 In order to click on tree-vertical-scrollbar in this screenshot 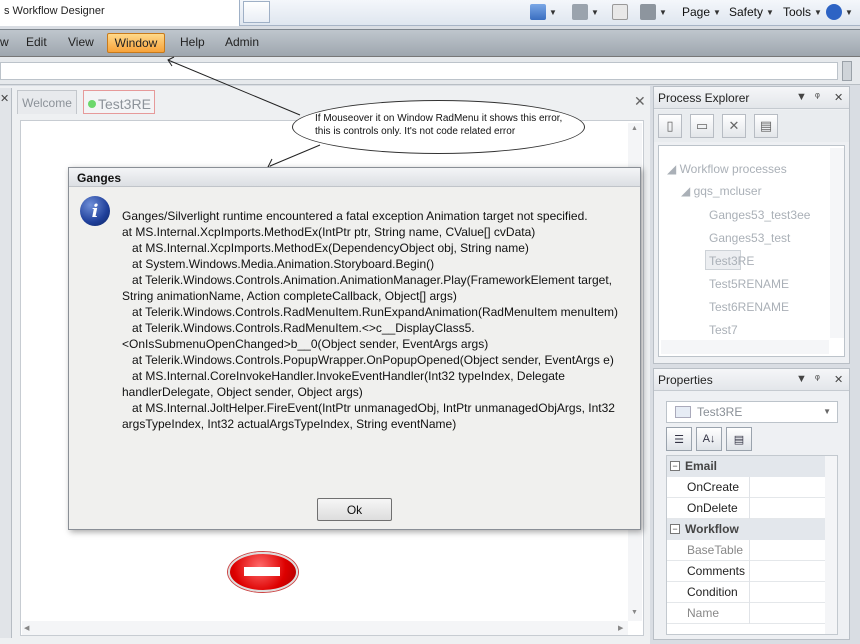, I will do `click(837, 243)`.